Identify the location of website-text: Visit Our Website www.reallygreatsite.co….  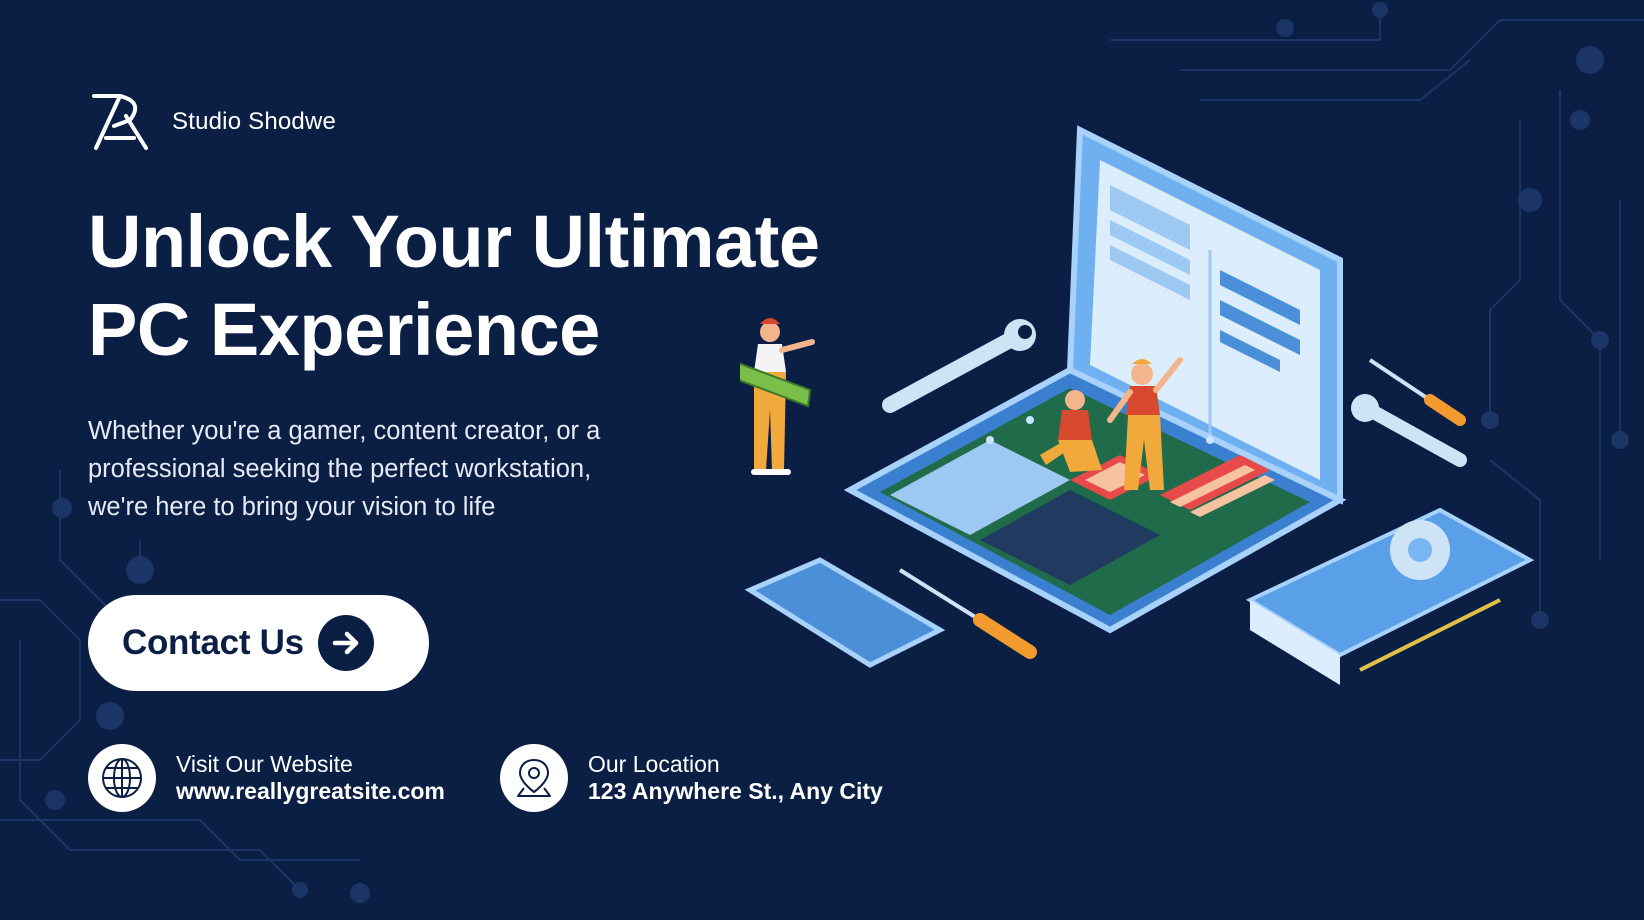
(310, 778).